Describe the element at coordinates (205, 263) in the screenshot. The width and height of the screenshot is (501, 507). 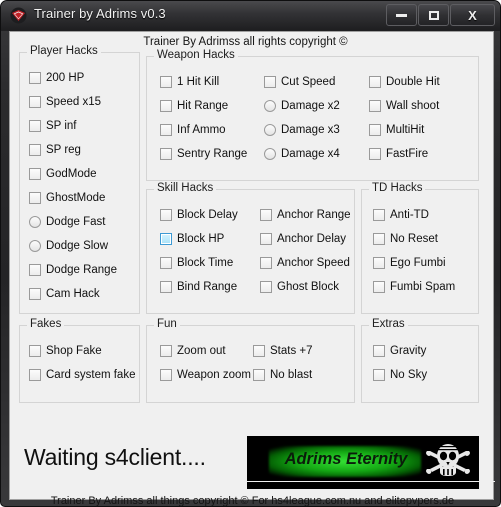
I see `option-label: Block Time` at that location.